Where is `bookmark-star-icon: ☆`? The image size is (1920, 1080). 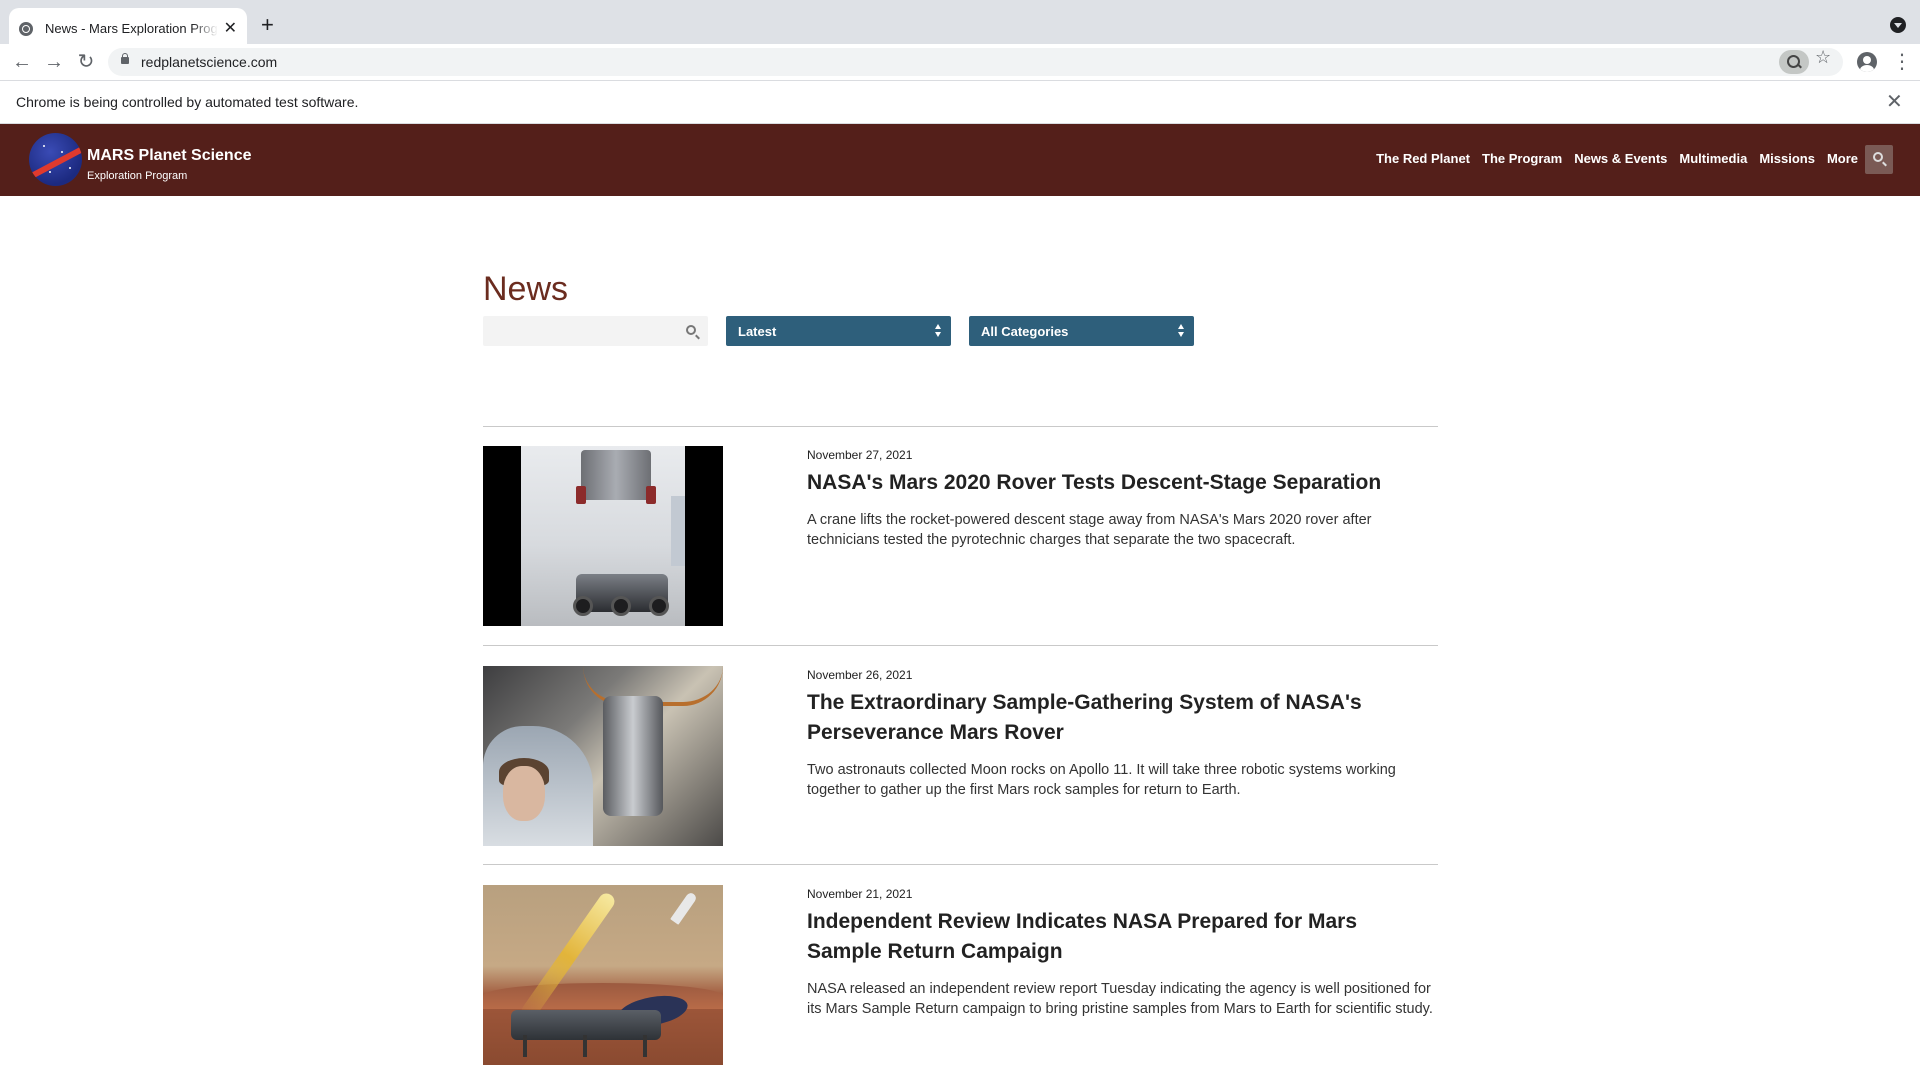
bookmark-star-icon: ☆ is located at coordinates (1823, 57).